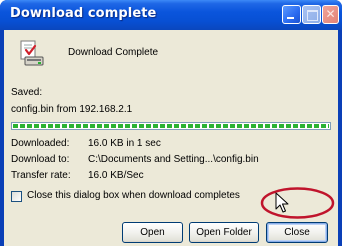  I want to click on maximize-button, so click(311, 14).